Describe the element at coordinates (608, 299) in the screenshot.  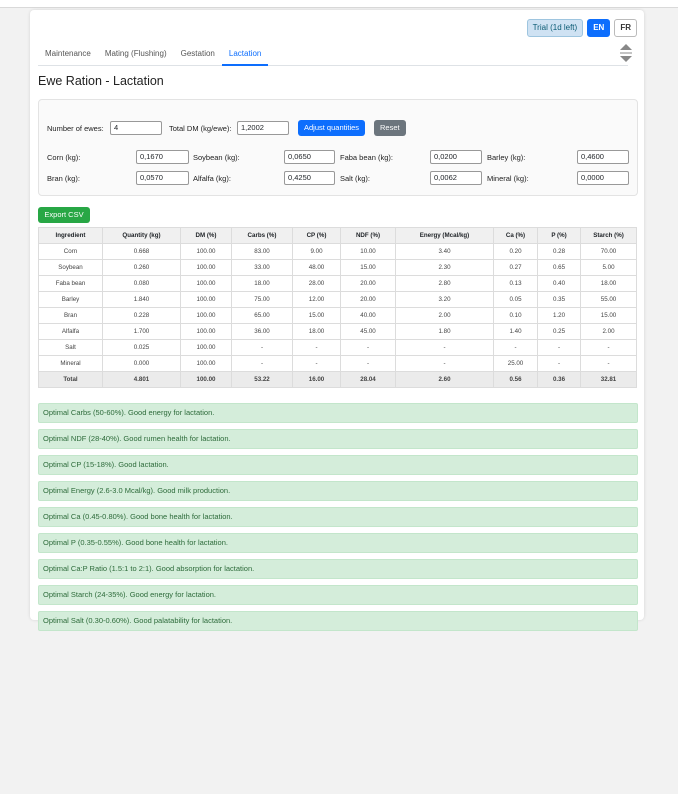
I see `table-cell: 55.00` at that location.